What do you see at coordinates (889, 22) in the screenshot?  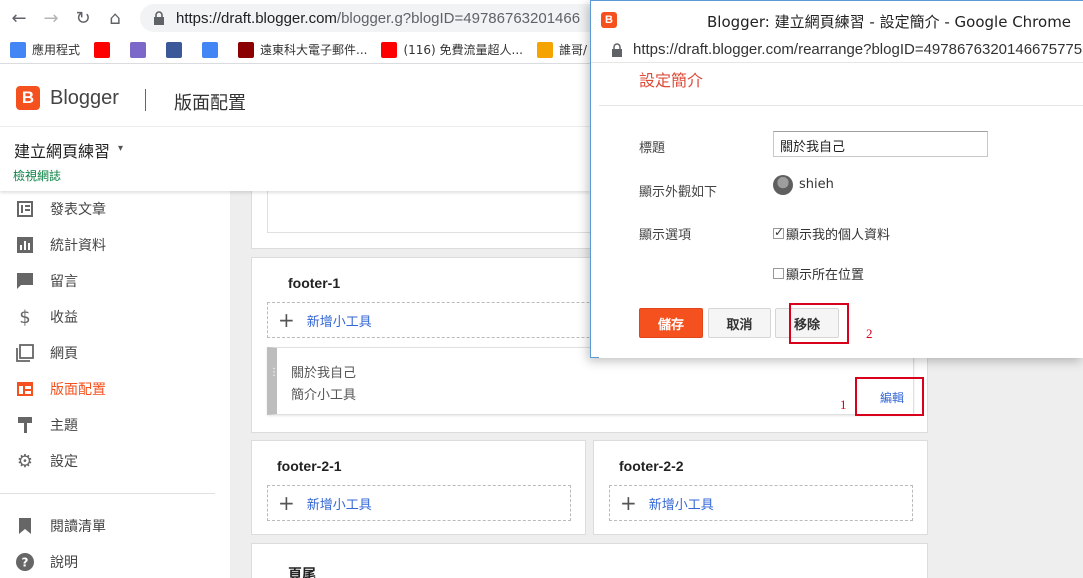 I see `window-title: Blogger: 建立網頁練習 - 設定簡介 - Google Chrome` at bounding box center [889, 22].